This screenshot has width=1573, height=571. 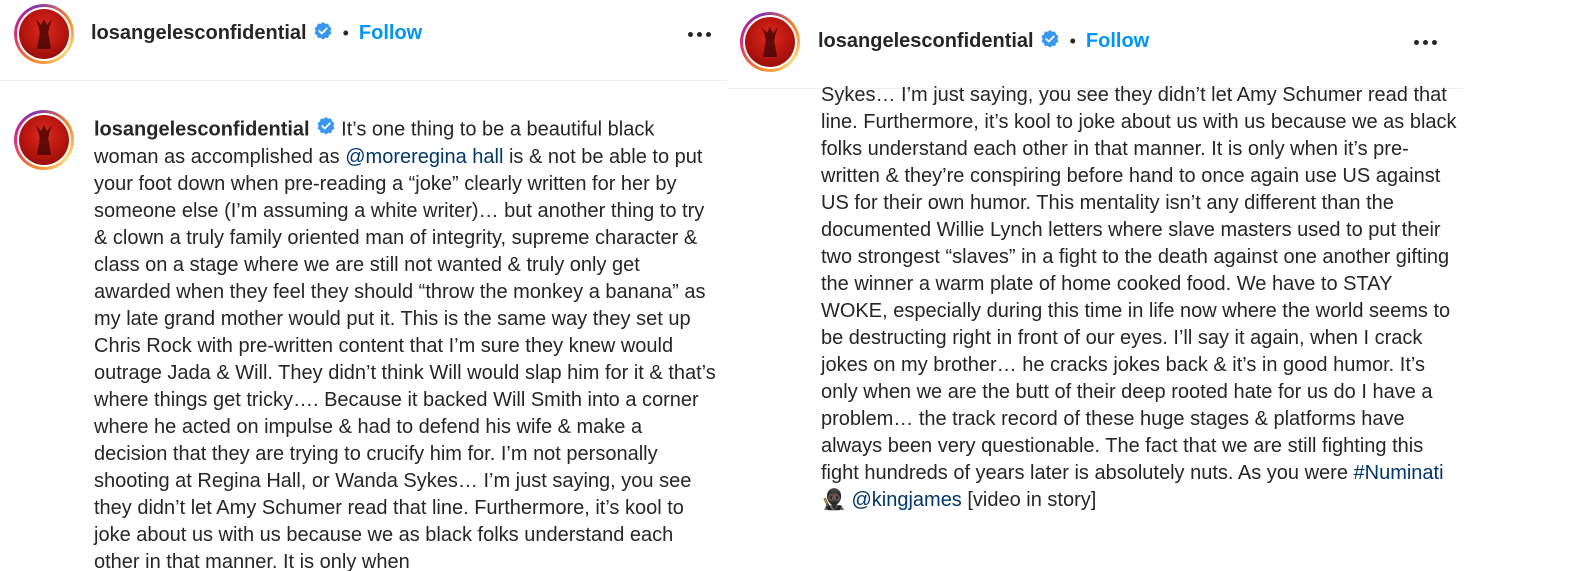 I want to click on caption-avatar, so click(x=44, y=140).